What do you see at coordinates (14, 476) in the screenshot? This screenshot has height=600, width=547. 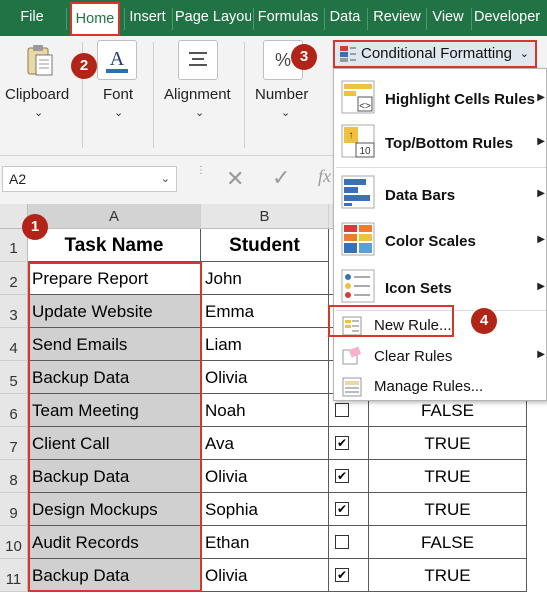 I see `row-header: 8` at bounding box center [14, 476].